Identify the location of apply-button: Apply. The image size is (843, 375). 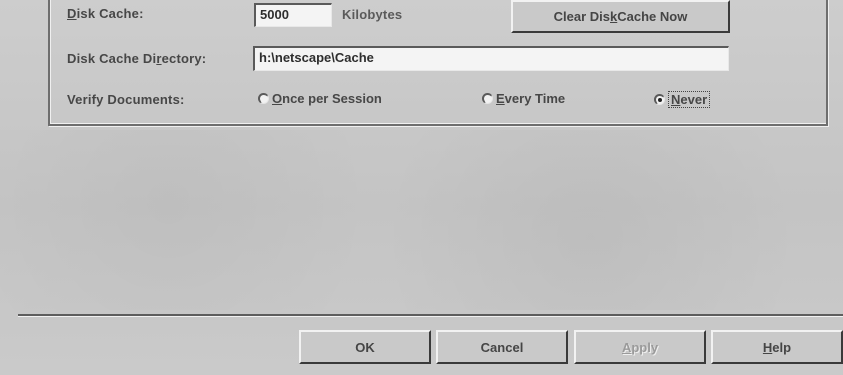
(640, 347).